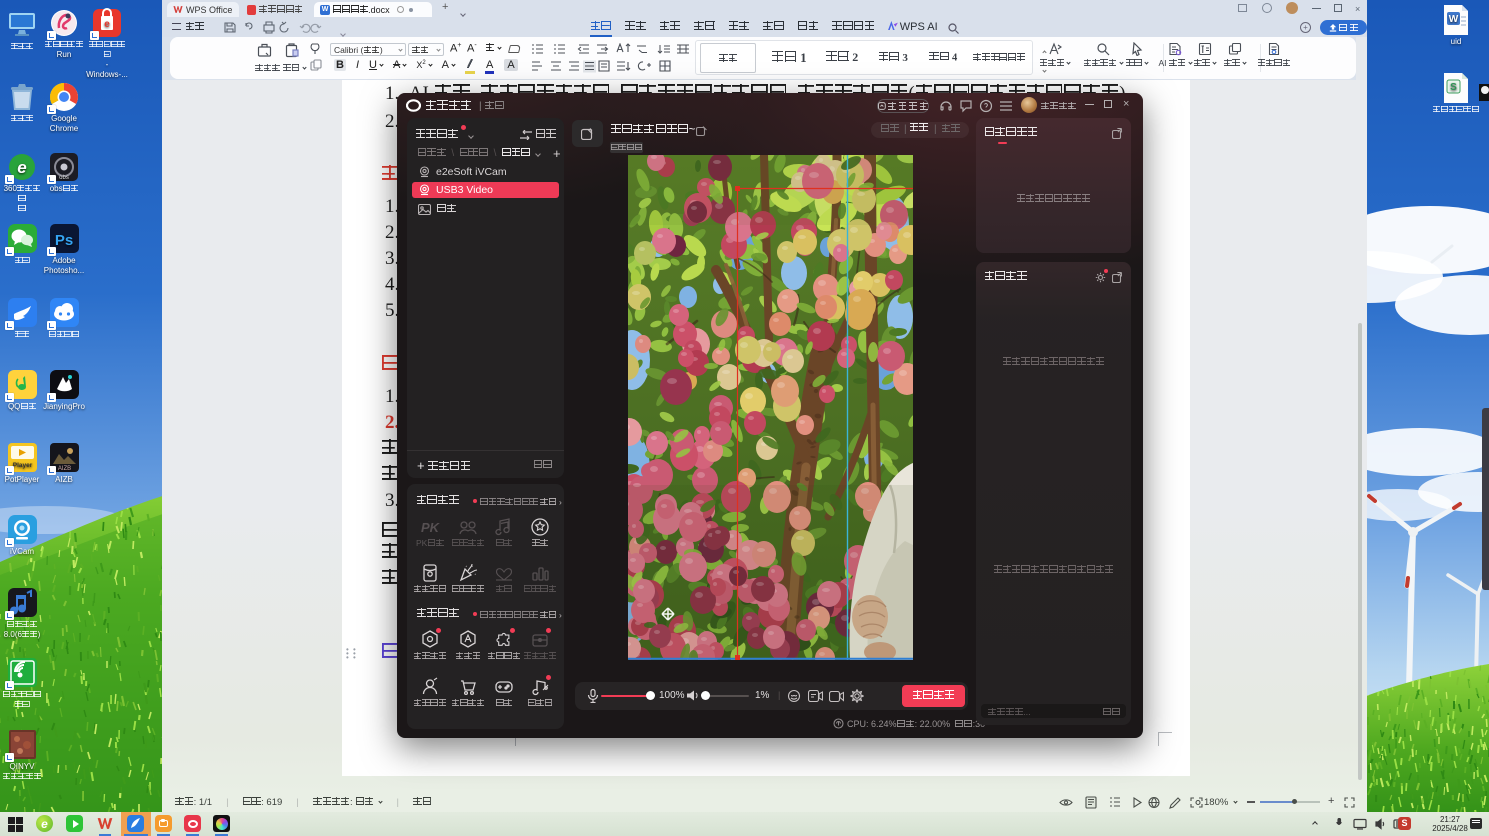 The width and height of the screenshot is (1489, 836). What do you see at coordinates (1453, 87) in the screenshot?
I see `svg-text: S` at bounding box center [1453, 87].